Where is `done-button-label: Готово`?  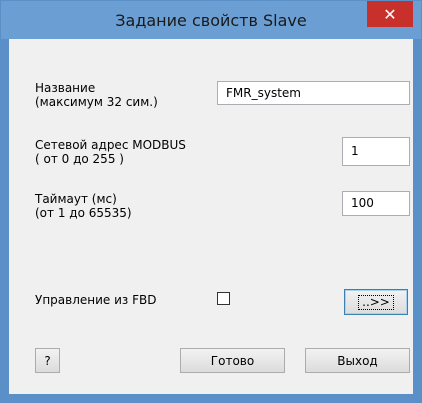 done-button-label: Готово is located at coordinates (232, 360).